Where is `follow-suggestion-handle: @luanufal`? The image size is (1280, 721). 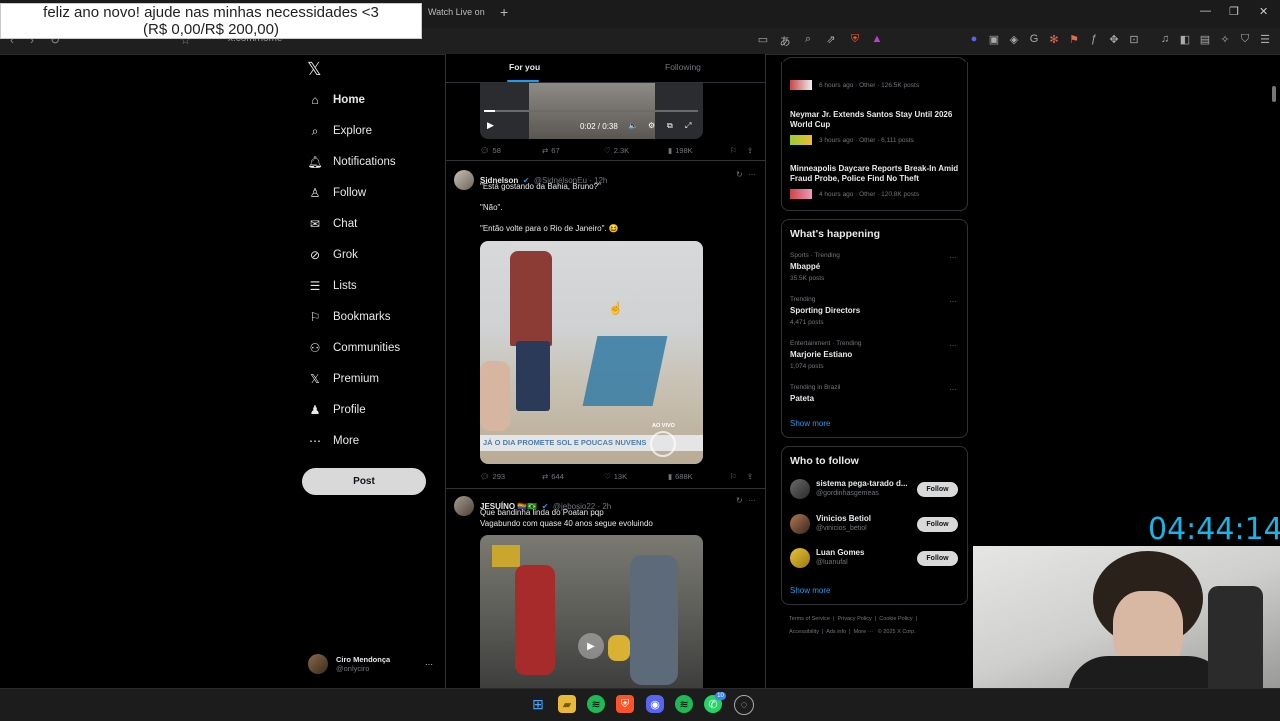
follow-suggestion-handle: @luanufal is located at coordinates (832, 562).